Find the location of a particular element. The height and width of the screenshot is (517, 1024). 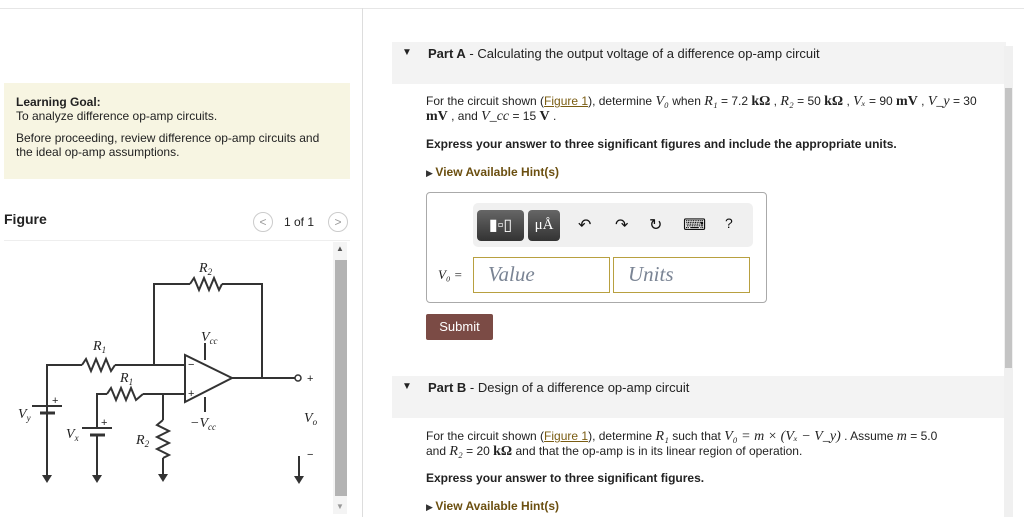

label-vcc: Vcc is located at coordinates (209, 338).